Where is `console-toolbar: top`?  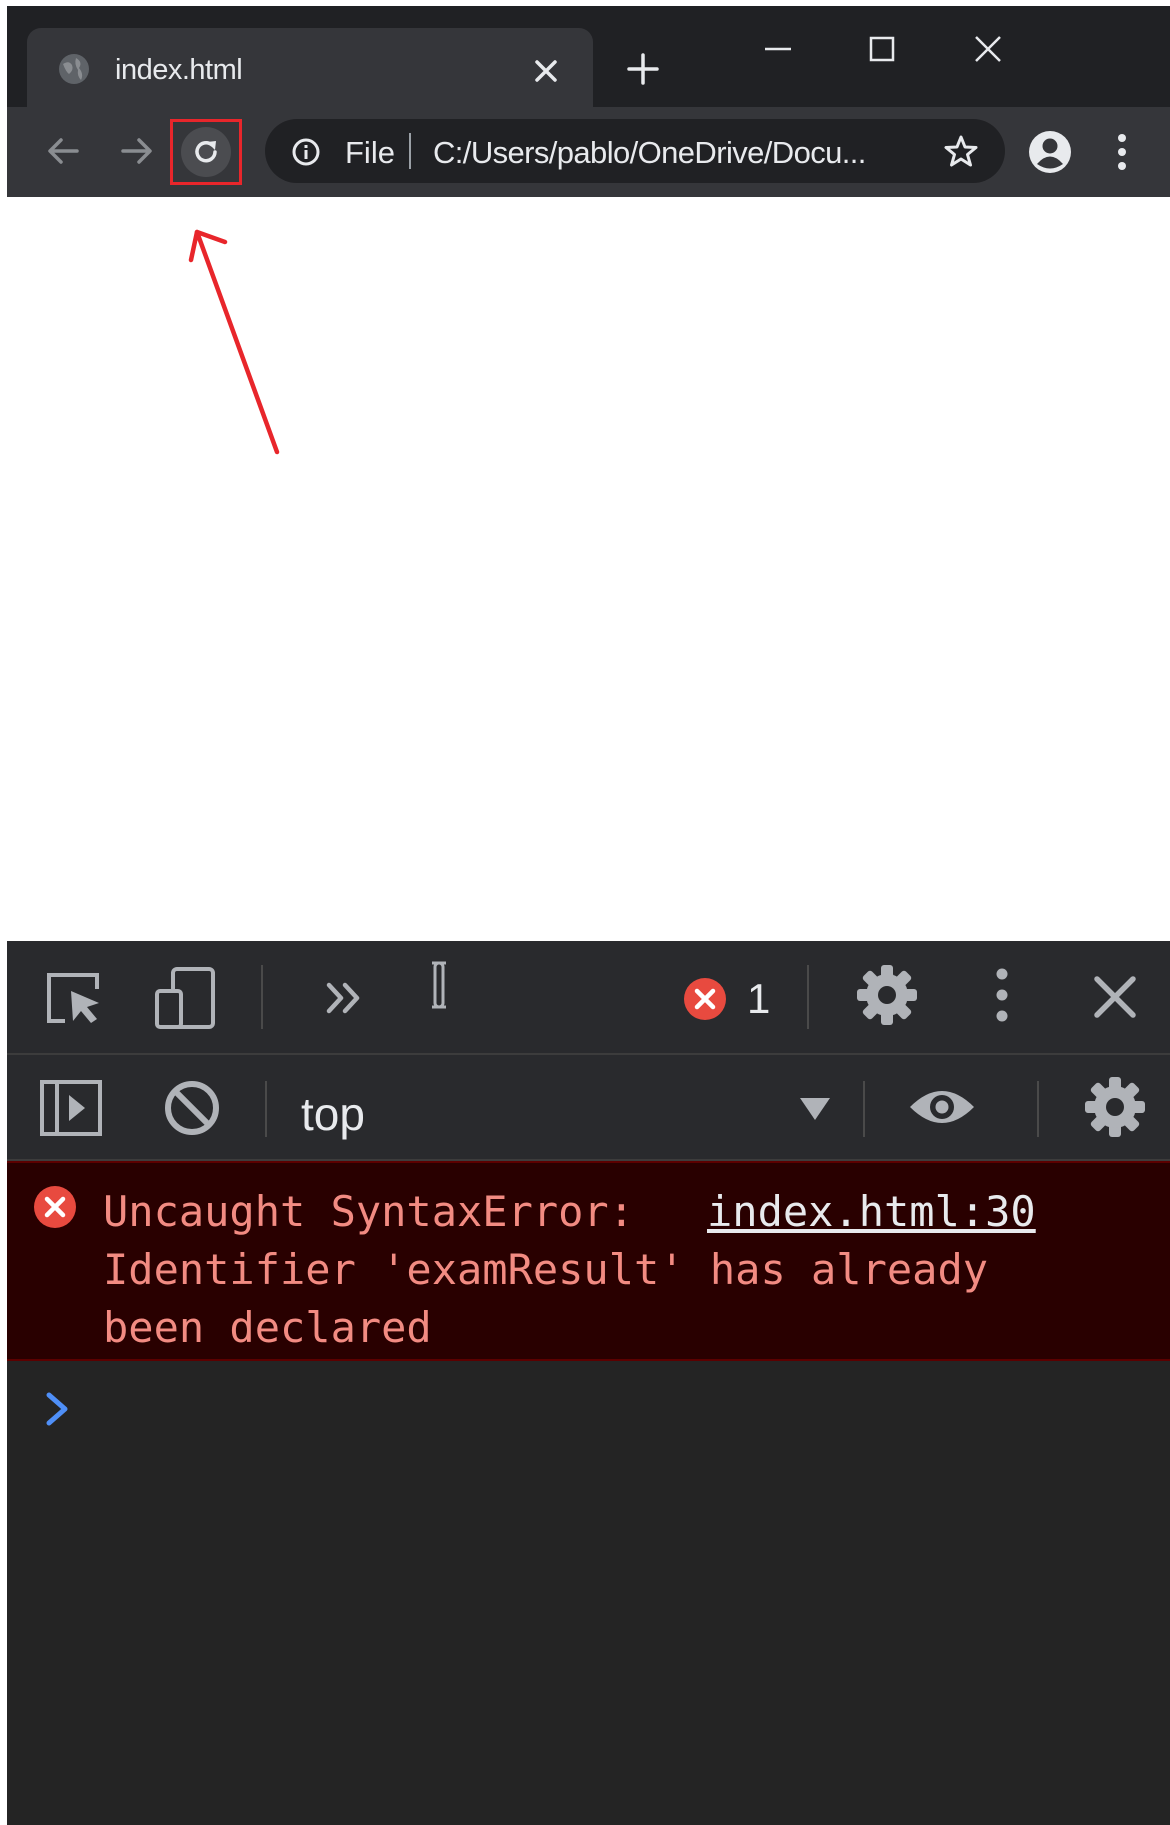
console-toolbar: top is located at coordinates (588, 1108).